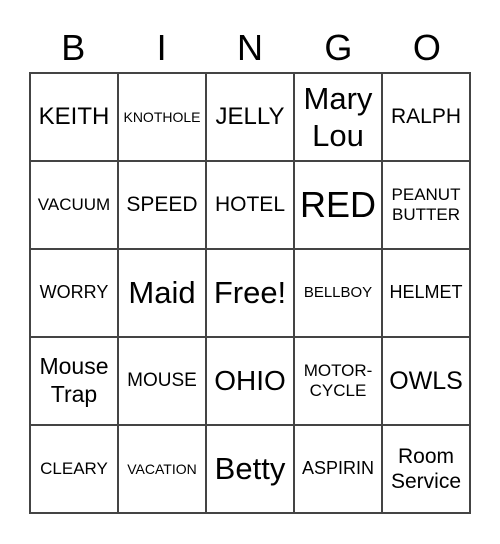 Image resolution: width=500 pixels, height=544 pixels. What do you see at coordinates (162, 205) in the screenshot?
I see `bingo-cell: SPEED` at bounding box center [162, 205].